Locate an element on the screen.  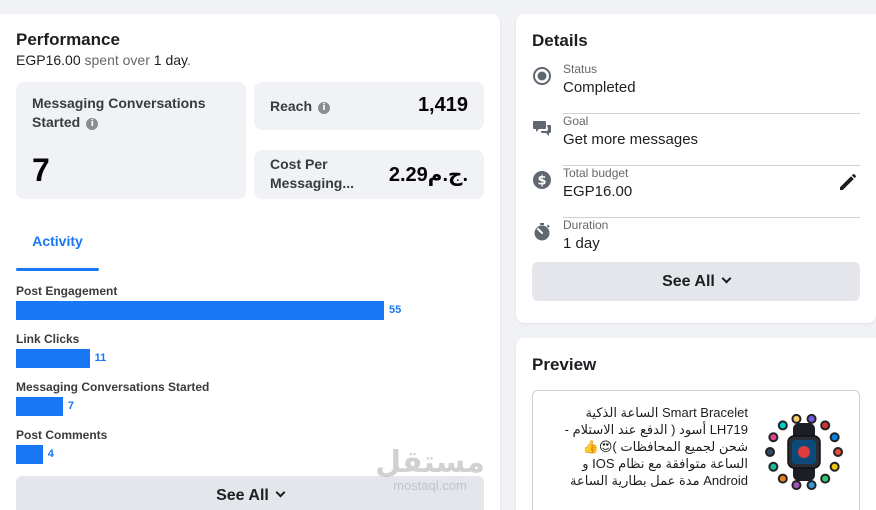
performance-title: Performance is located at coordinates (68, 39).